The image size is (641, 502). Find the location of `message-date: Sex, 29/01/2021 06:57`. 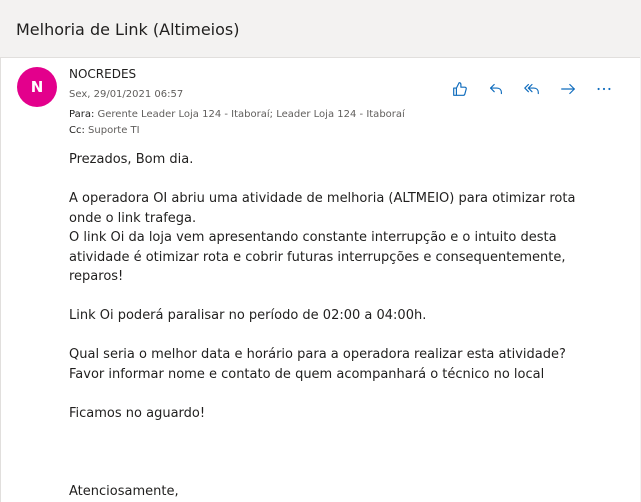

message-date: Sex, 29/01/2021 06:57 is located at coordinates (126, 94).